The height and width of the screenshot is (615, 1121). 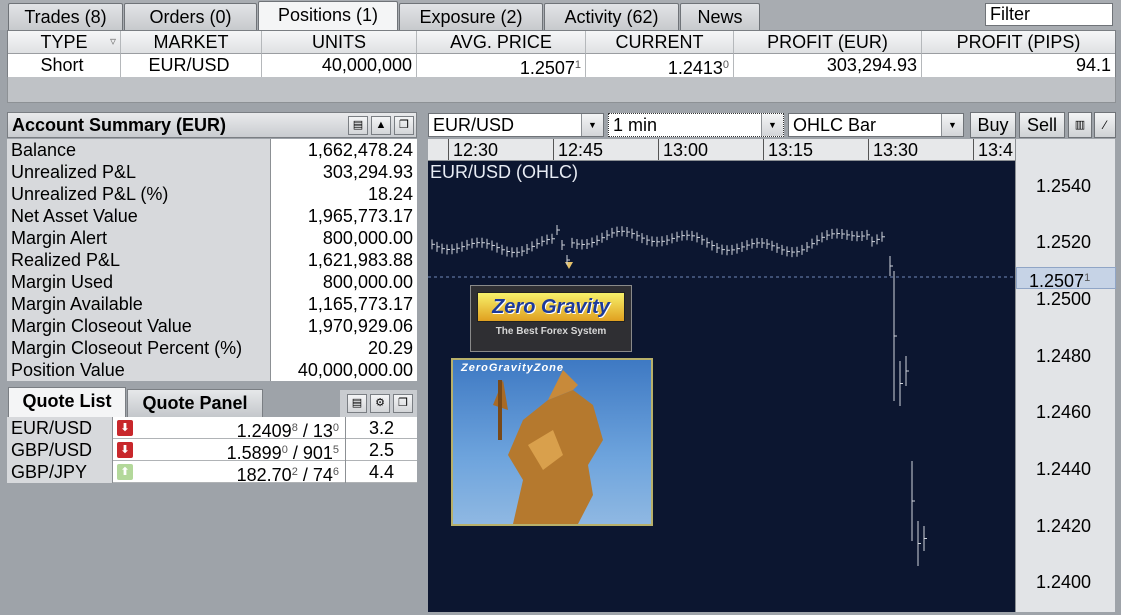 What do you see at coordinates (1105, 125) in the screenshot?
I see `draw-line-icon: ⁄` at bounding box center [1105, 125].